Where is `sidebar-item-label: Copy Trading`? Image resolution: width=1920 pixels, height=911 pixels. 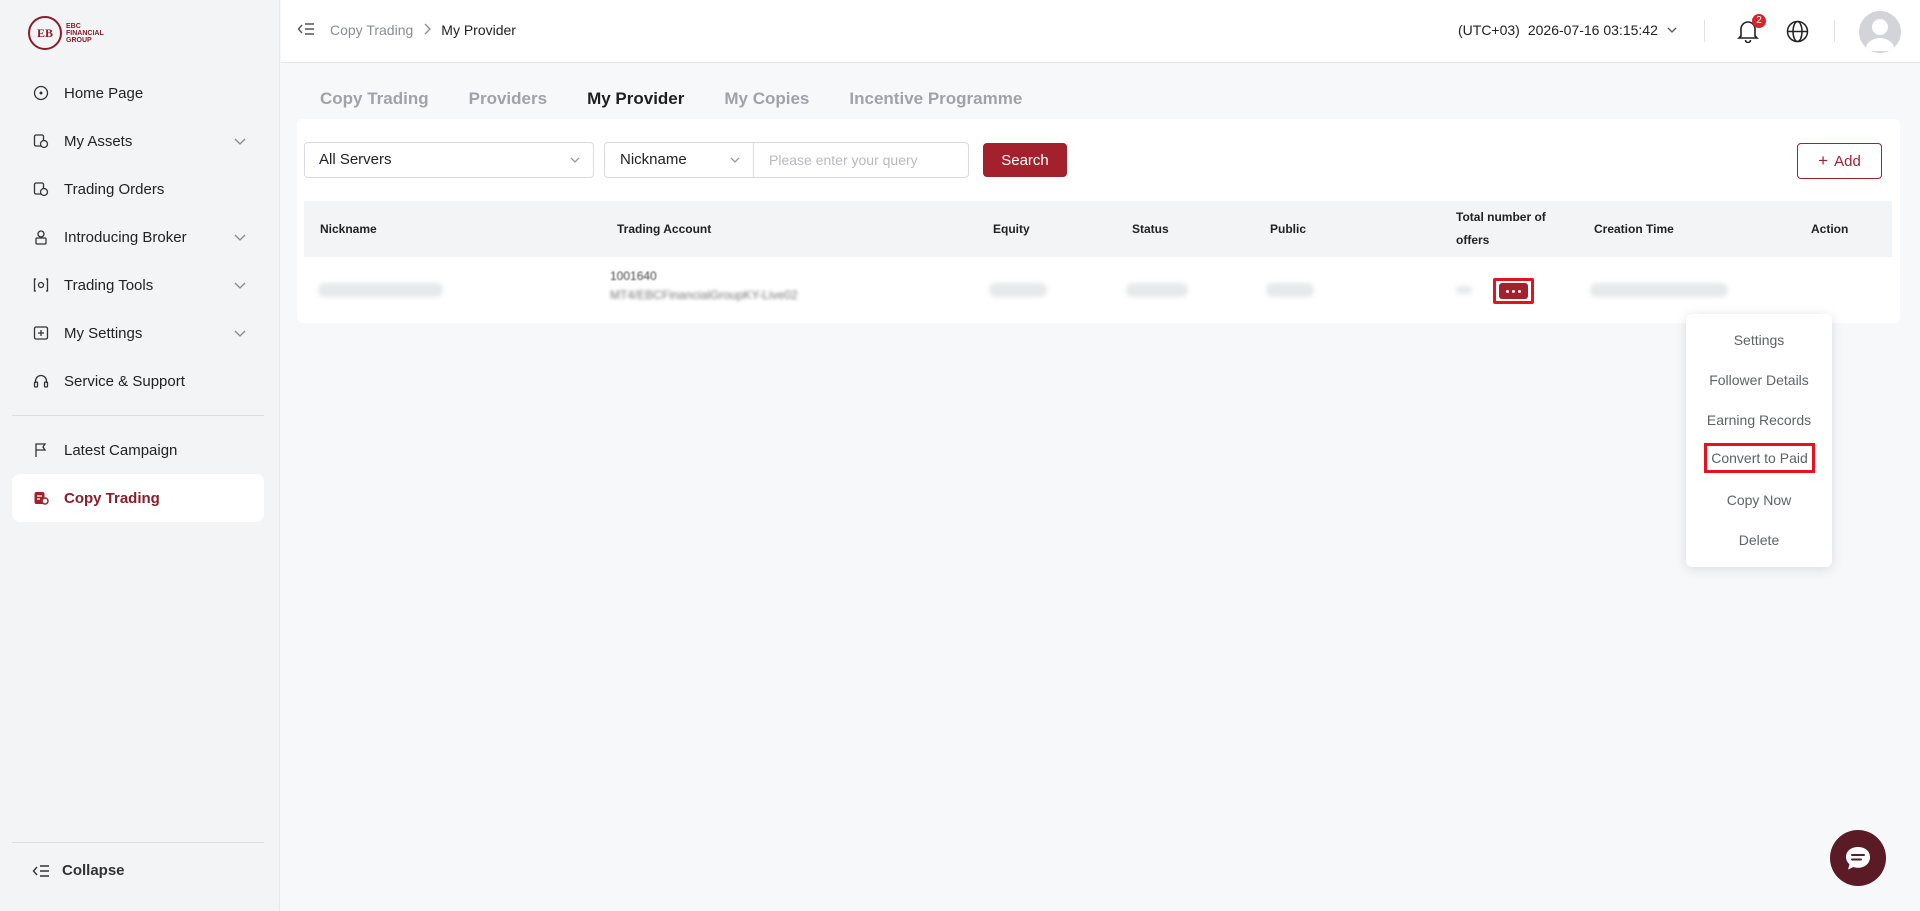
sidebar-item-label: Copy Trading is located at coordinates (112, 498).